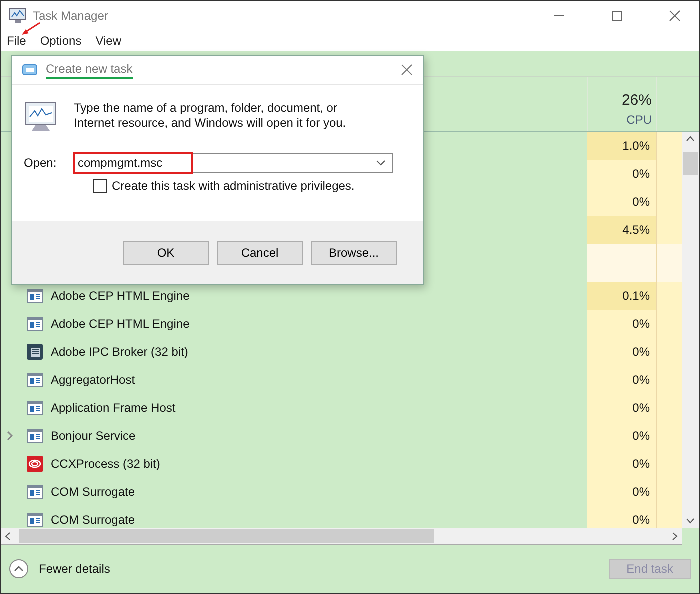 This screenshot has width=700, height=594. What do you see at coordinates (8, 536) in the screenshot?
I see `scroll-left-icon` at bounding box center [8, 536].